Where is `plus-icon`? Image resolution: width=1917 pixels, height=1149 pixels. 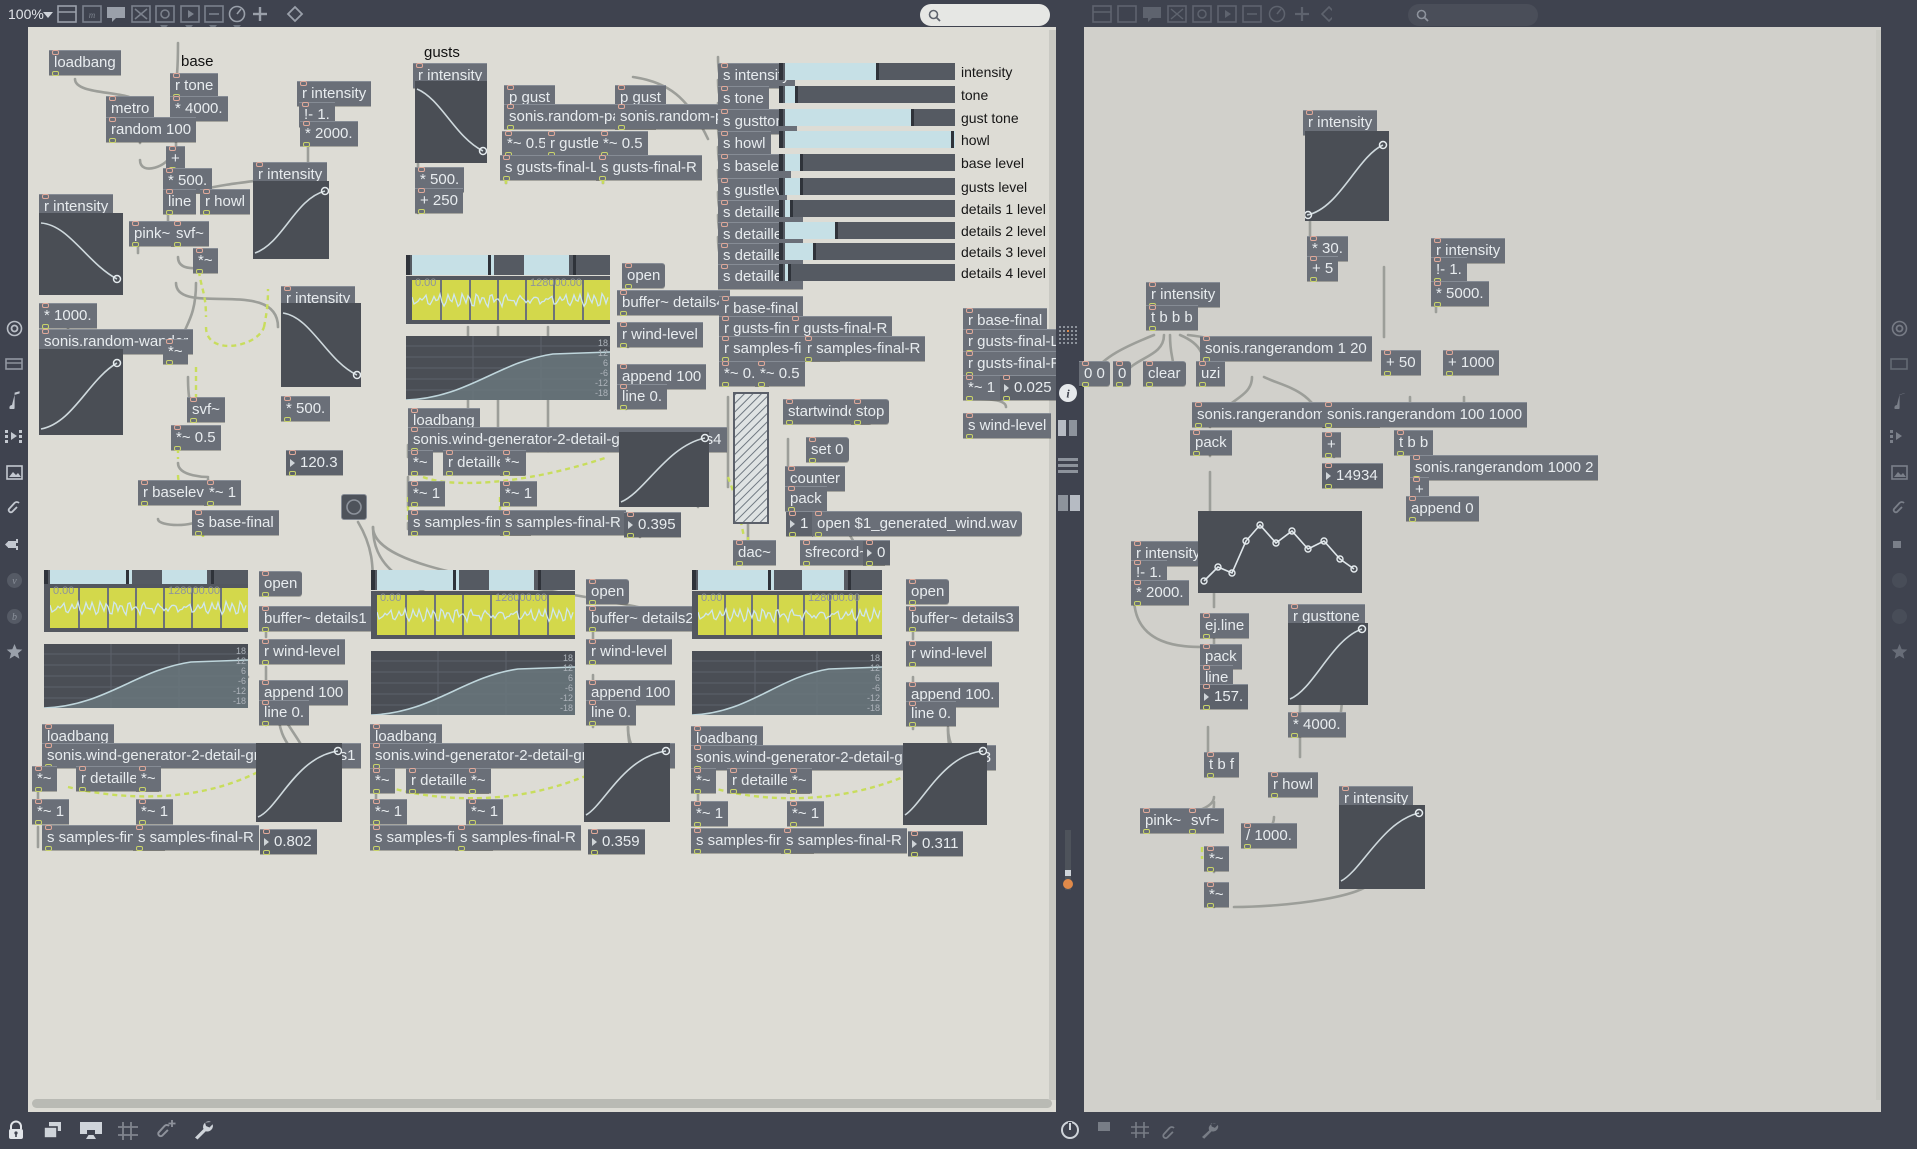 plus-icon is located at coordinates (260, 14).